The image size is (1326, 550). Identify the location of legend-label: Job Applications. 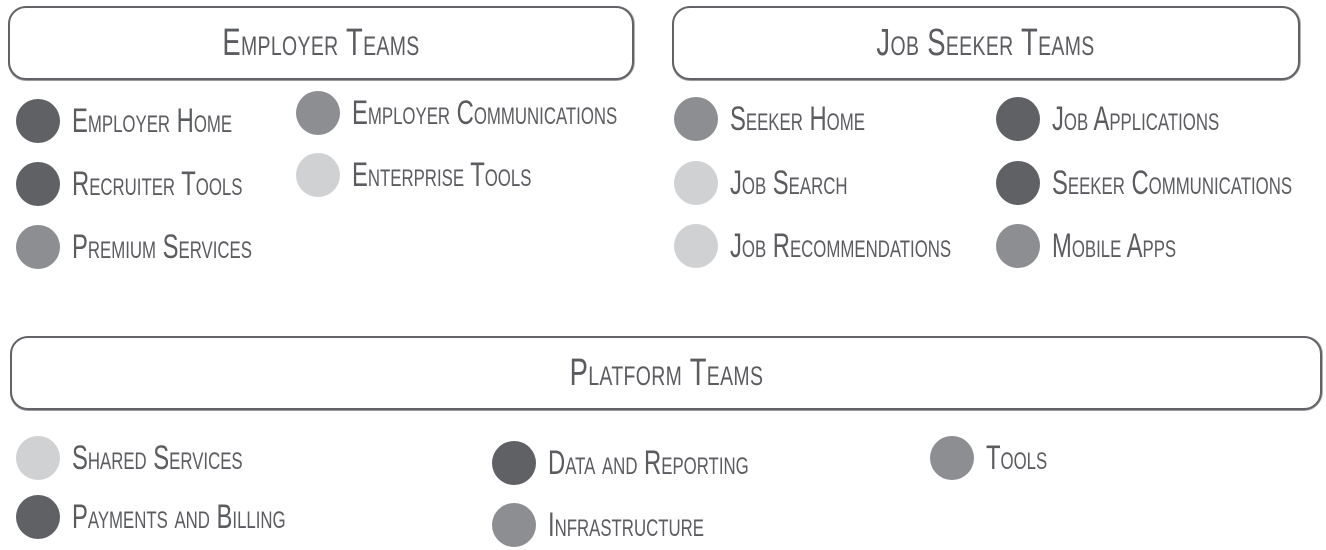
(1136, 118).